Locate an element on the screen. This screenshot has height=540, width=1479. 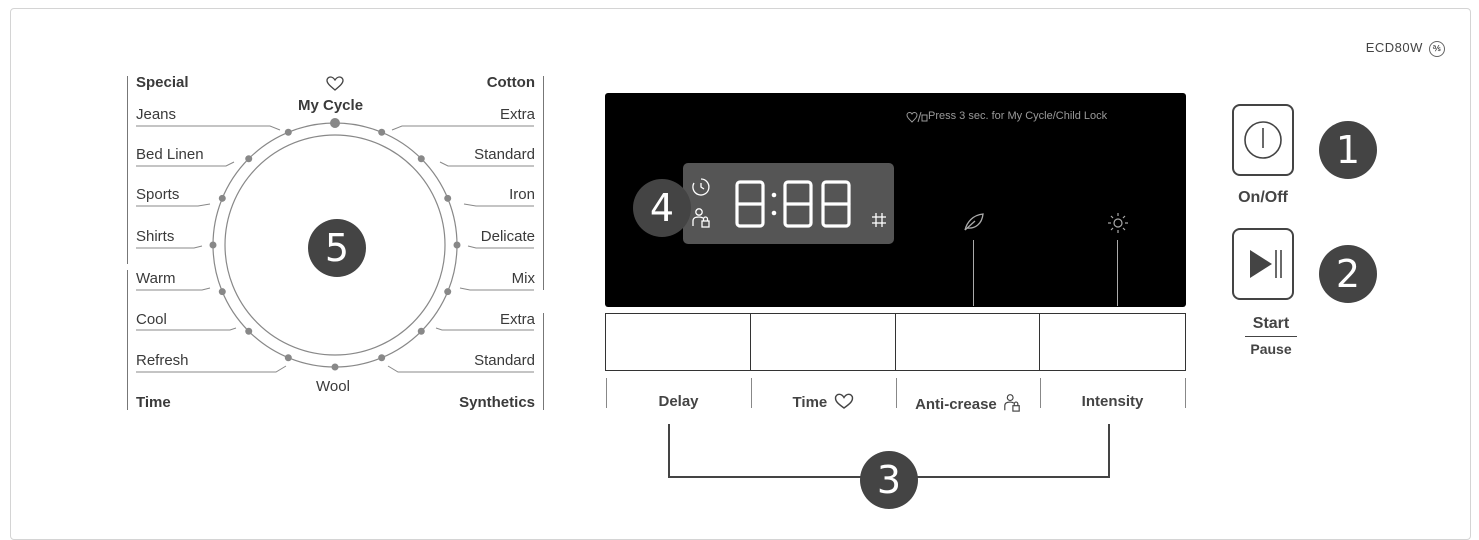
intensity-button is located at coordinates (1113, 342).